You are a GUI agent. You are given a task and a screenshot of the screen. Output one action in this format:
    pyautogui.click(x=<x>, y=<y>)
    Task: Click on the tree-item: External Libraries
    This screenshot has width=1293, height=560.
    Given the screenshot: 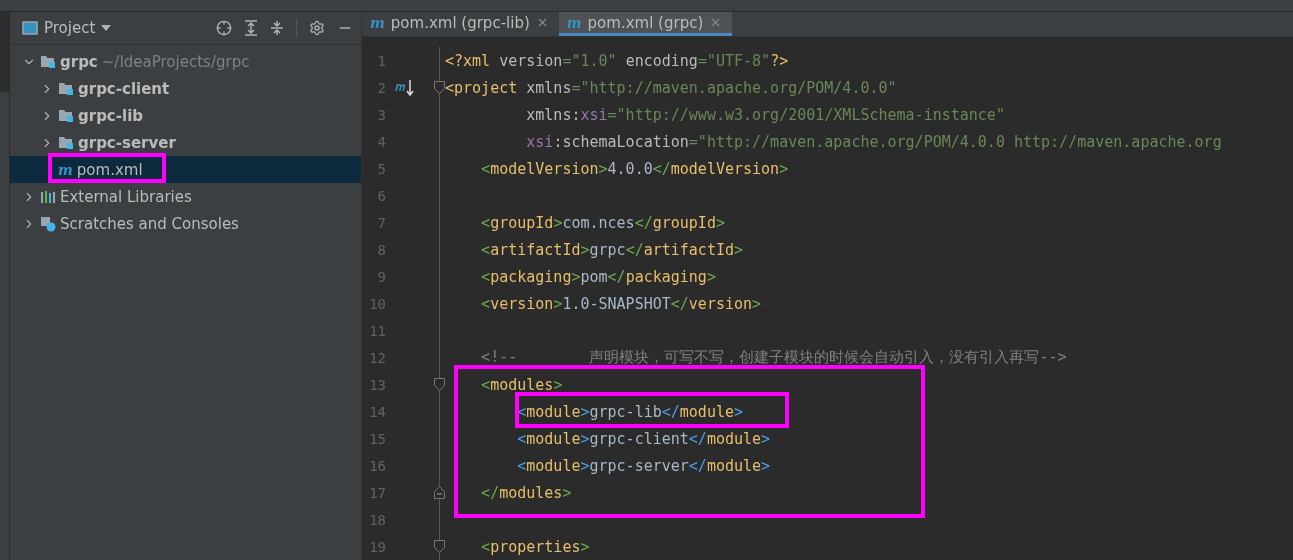 What is the action you would take?
    pyautogui.click(x=185, y=196)
    